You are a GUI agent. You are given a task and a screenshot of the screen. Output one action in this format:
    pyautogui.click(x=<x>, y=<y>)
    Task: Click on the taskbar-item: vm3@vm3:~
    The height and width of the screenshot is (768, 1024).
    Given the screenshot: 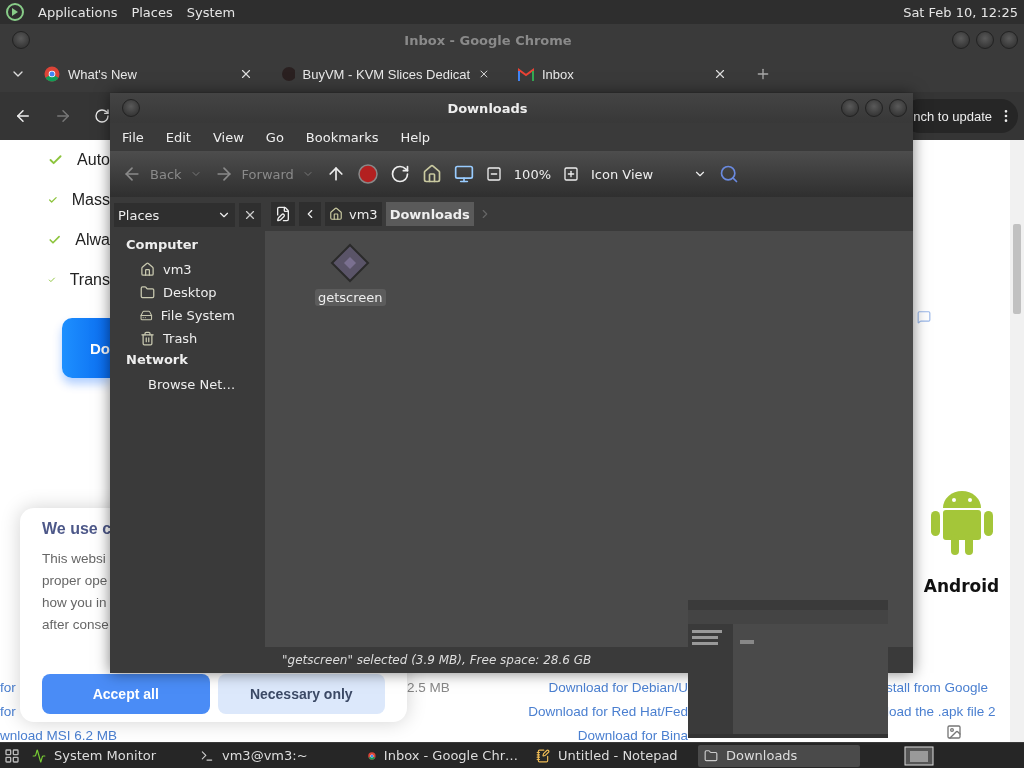 What is the action you would take?
    pyautogui.click(x=275, y=755)
    